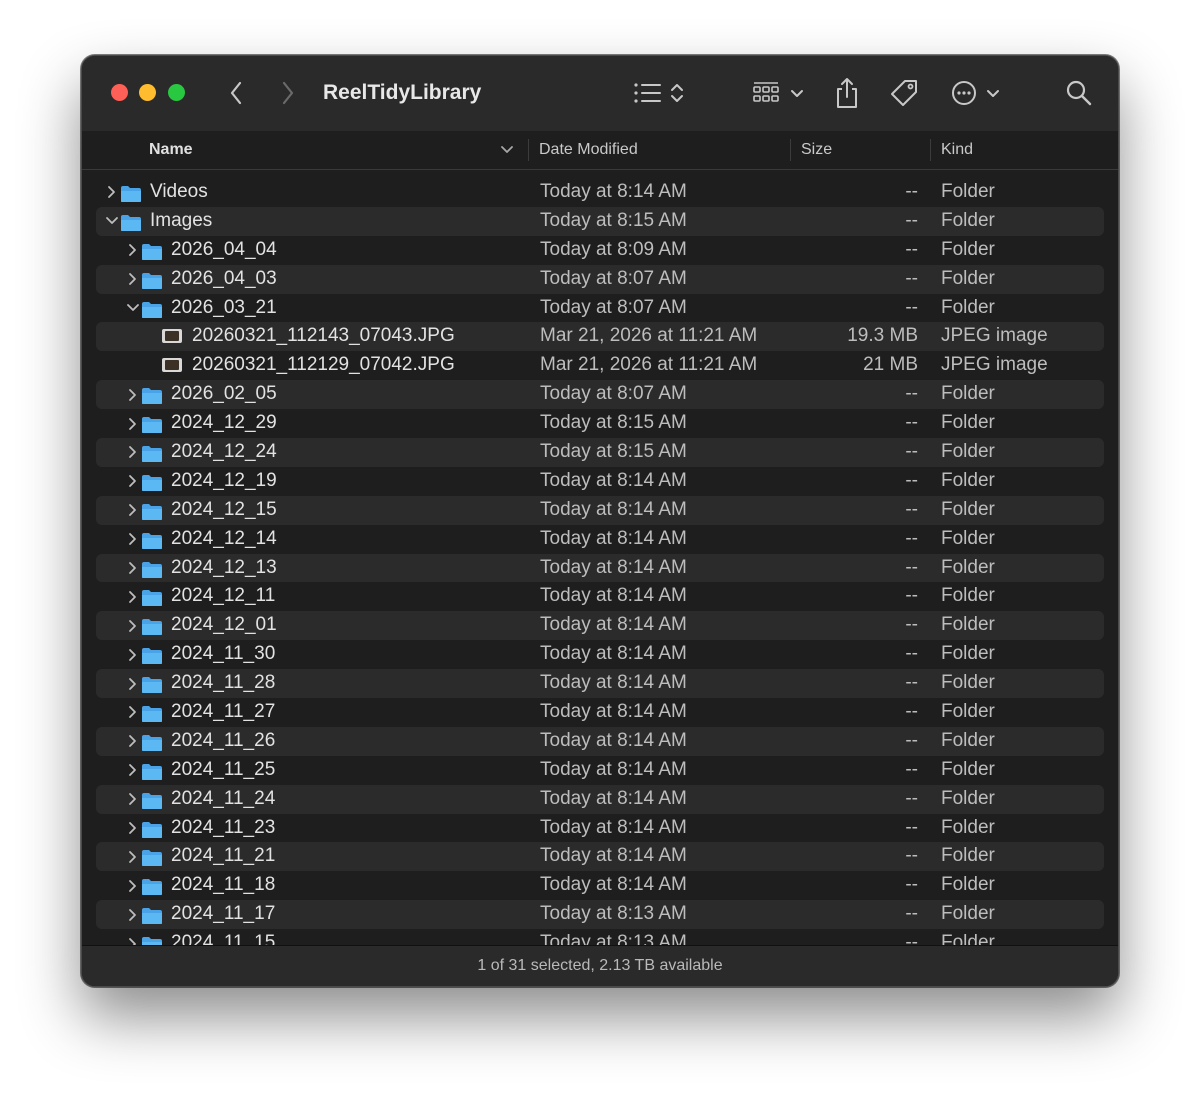 This screenshot has height=1094, width=1200. I want to click on column-date-modified: Date Modified, so click(588, 150).